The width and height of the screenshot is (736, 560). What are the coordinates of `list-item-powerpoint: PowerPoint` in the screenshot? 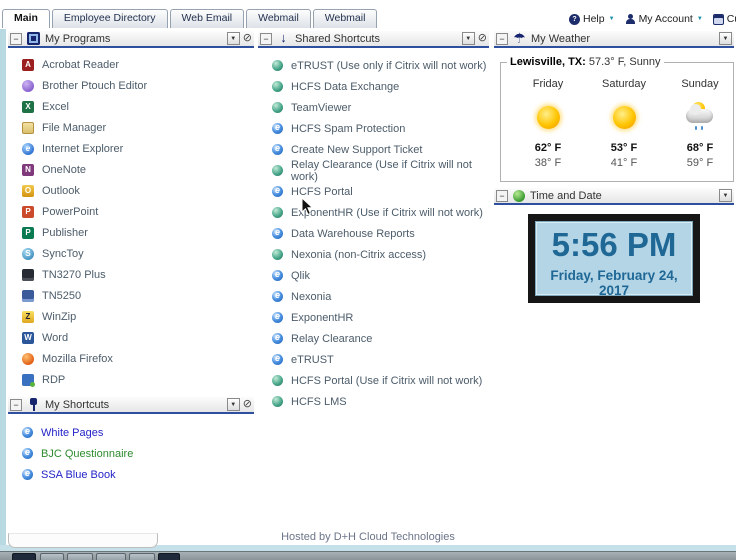 It's located at (131, 211).